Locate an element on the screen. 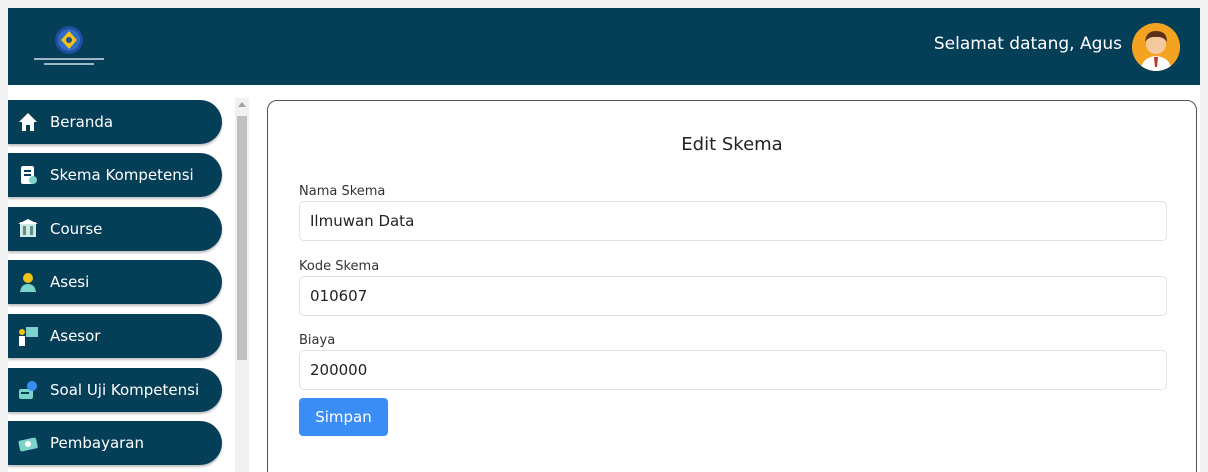  sidebar-scrollbar is located at coordinates (242, 285).